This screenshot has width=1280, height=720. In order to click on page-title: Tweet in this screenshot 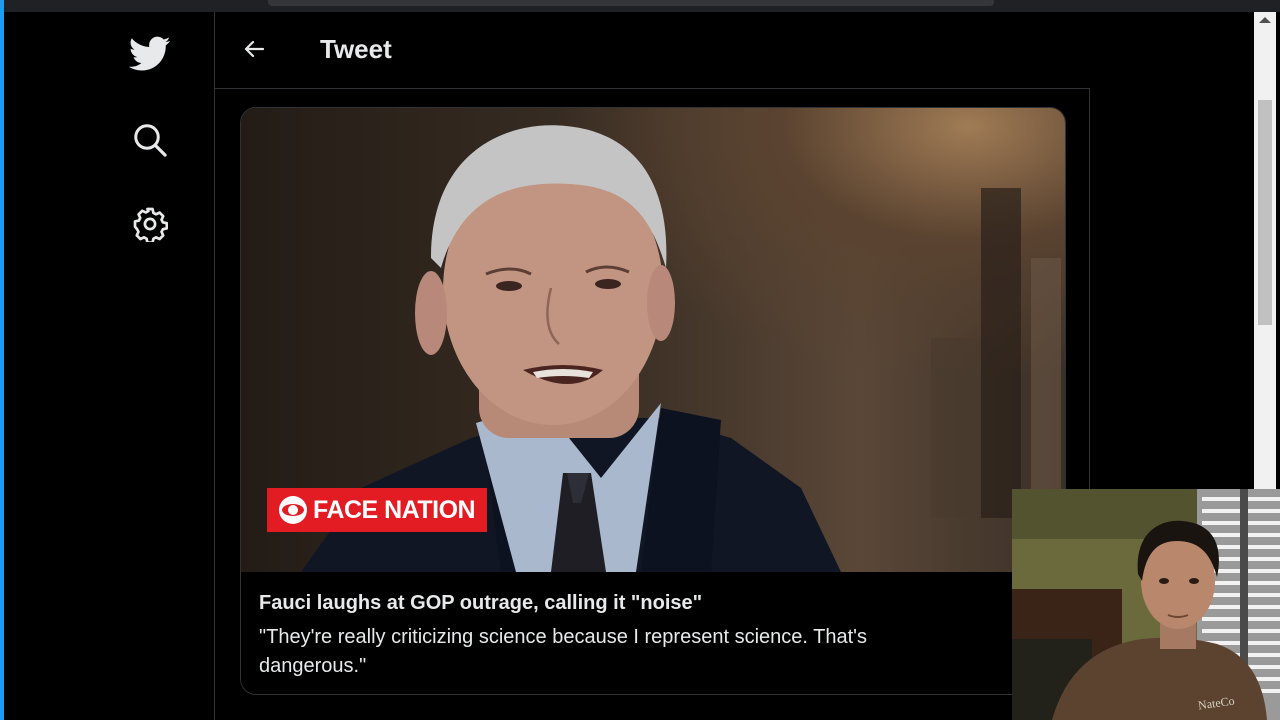, I will do `click(356, 49)`.